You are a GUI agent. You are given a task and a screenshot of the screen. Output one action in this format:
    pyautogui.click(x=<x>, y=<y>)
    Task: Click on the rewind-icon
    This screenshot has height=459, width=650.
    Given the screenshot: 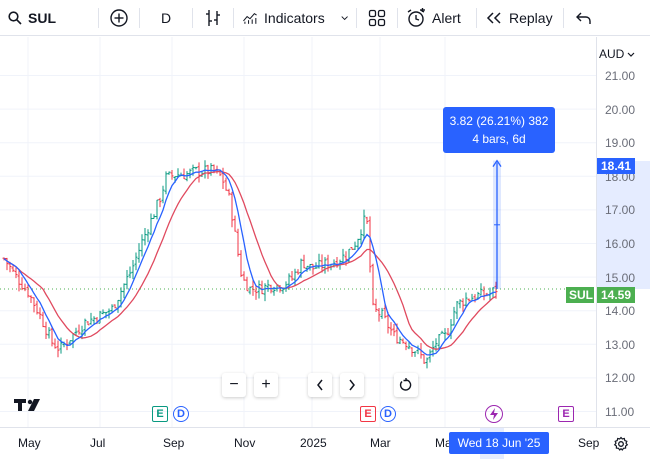 What is the action you would take?
    pyautogui.click(x=493, y=17)
    